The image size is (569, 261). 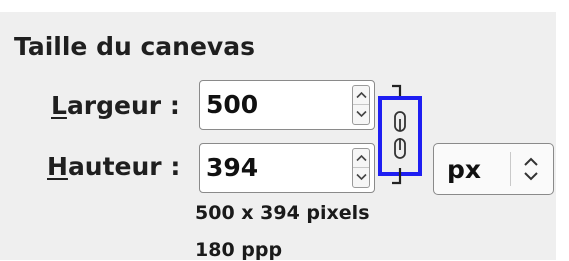 What do you see at coordinates (493, 169) in the screenshot?
I see `unit-selector: px` at bounding box center [493, 169].